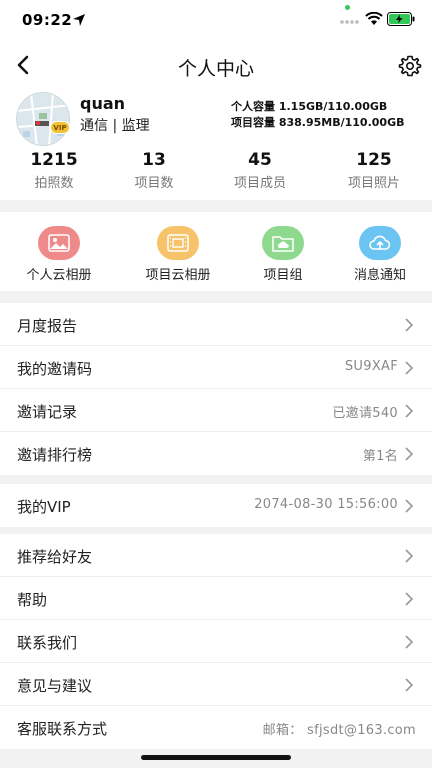 The height and width of the screenshot is (768, 432). Describe the element at coordinates (115, 126) in the screenshot. I see `user-role: 通信 | 监理` at that location.